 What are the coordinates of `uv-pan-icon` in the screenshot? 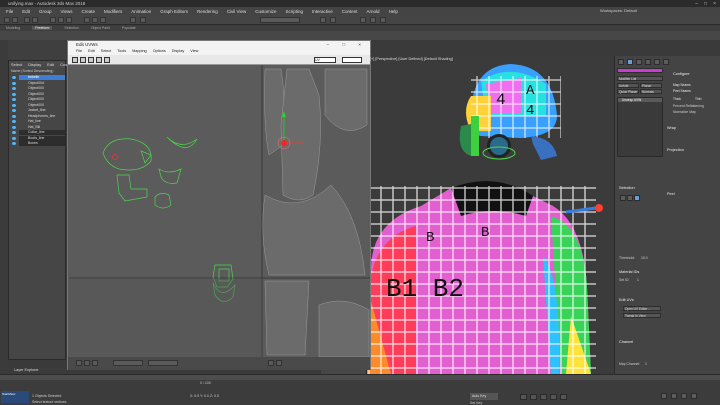 It's located at (279, 363).